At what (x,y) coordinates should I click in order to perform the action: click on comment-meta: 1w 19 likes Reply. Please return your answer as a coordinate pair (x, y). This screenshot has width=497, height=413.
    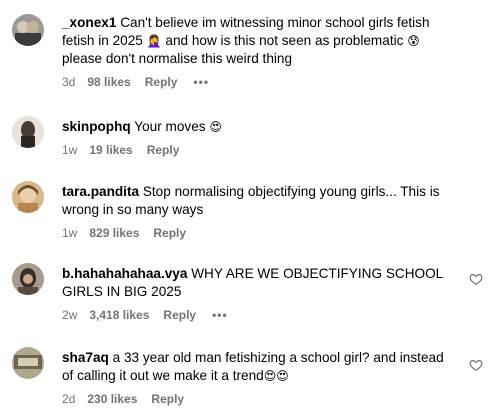
    Looking at the image, I should click on (257, 150).